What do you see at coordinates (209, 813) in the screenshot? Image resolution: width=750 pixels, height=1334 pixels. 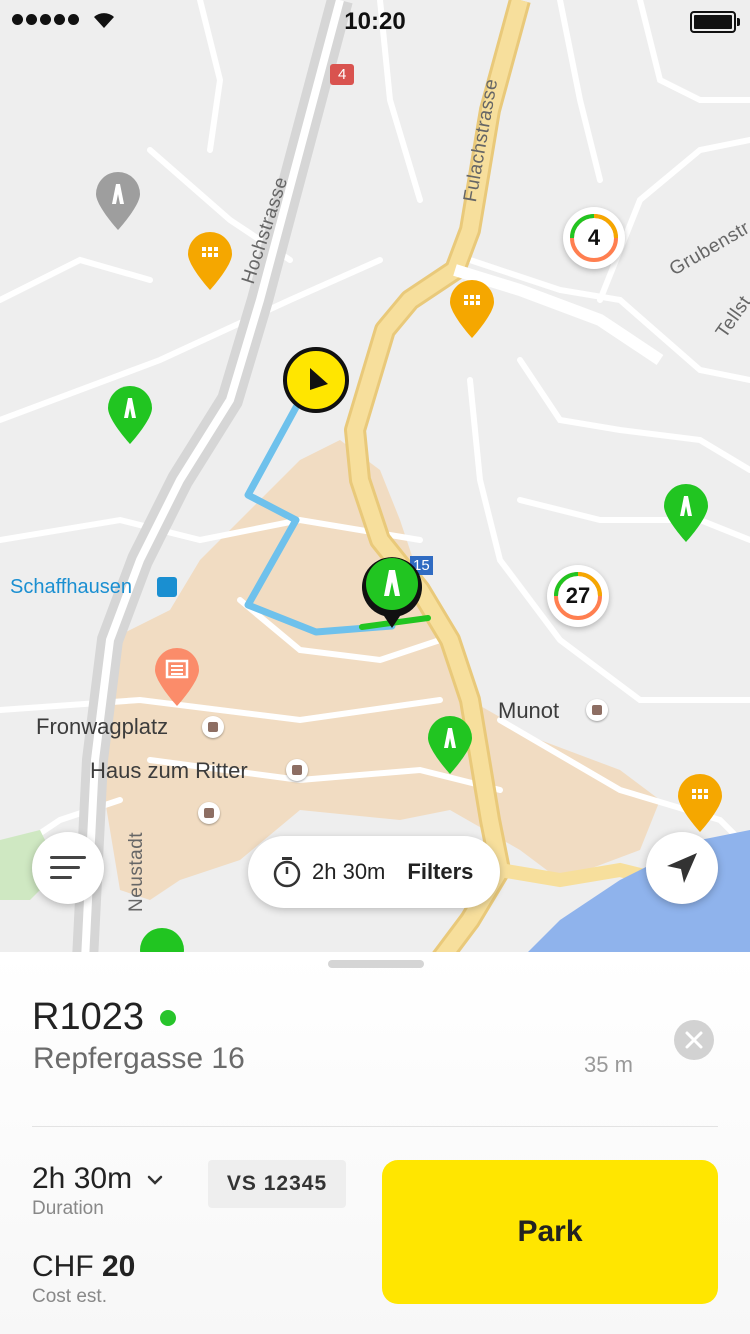 I see `theater-icon` at bounding box center [209, 813].